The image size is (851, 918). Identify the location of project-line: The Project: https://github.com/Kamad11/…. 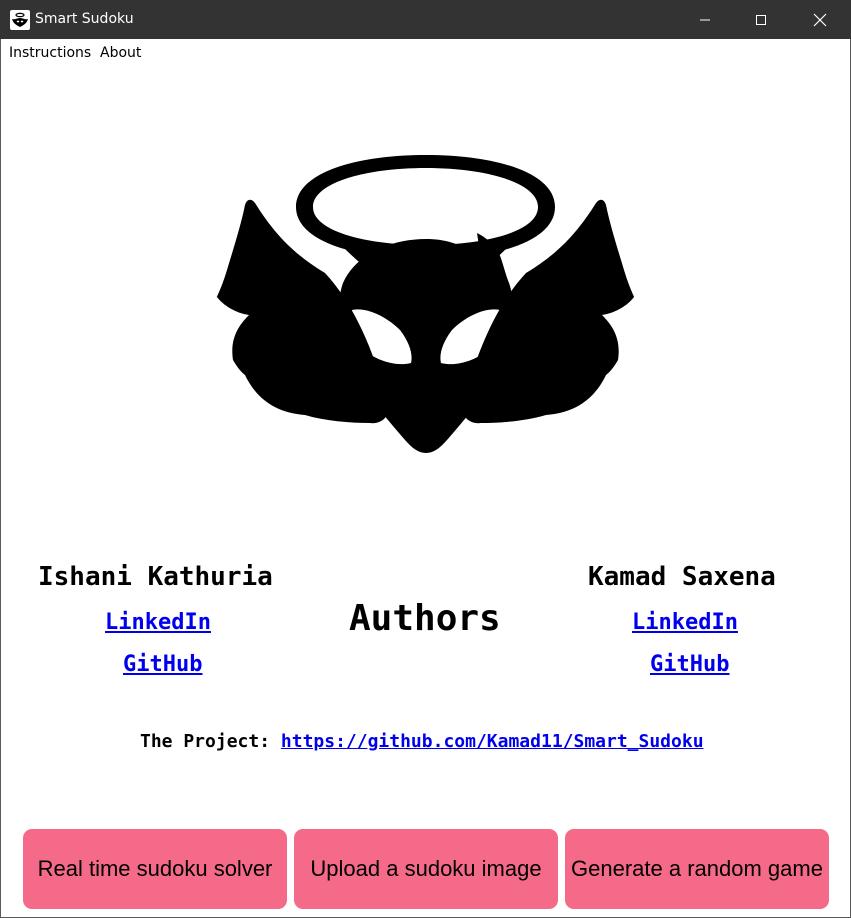
(422, 741).